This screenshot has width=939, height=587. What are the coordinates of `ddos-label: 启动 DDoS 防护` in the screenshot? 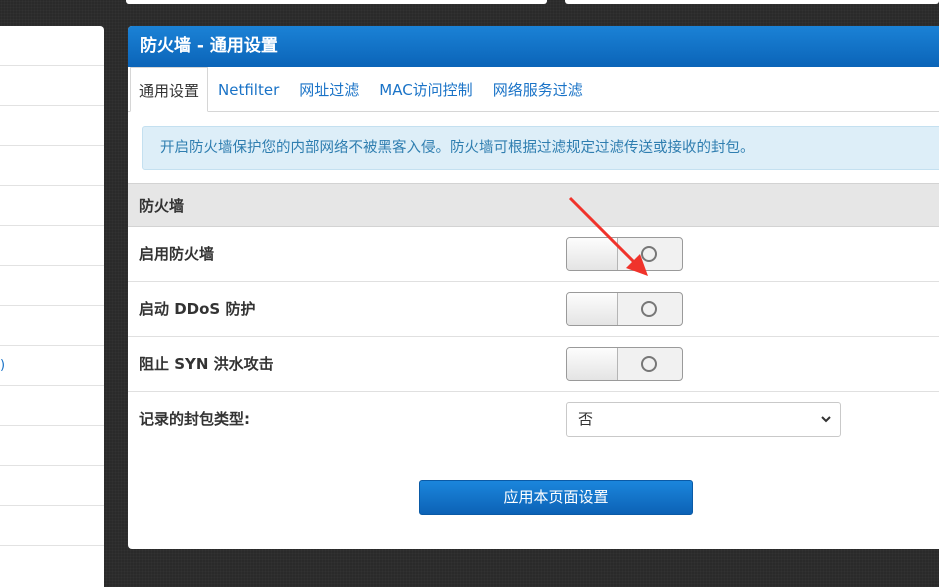 It's located at (197, 309).